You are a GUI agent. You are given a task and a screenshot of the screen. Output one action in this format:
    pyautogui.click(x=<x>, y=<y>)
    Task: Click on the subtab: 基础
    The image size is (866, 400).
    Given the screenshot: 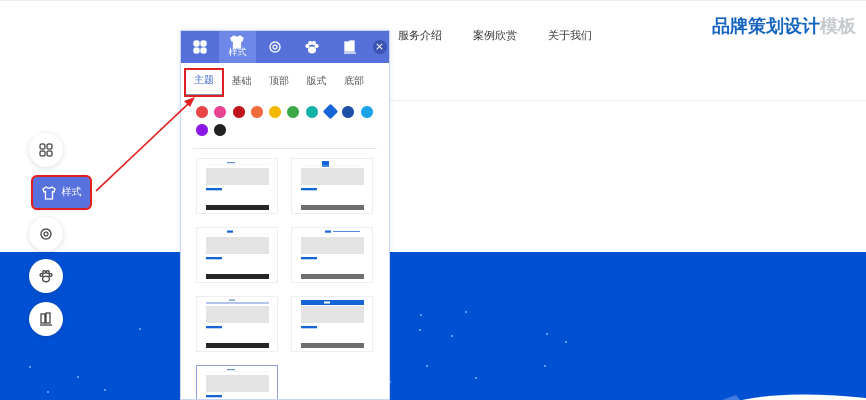 What is the action you would take?
    pyautogui.click(x=241, y=82)
    